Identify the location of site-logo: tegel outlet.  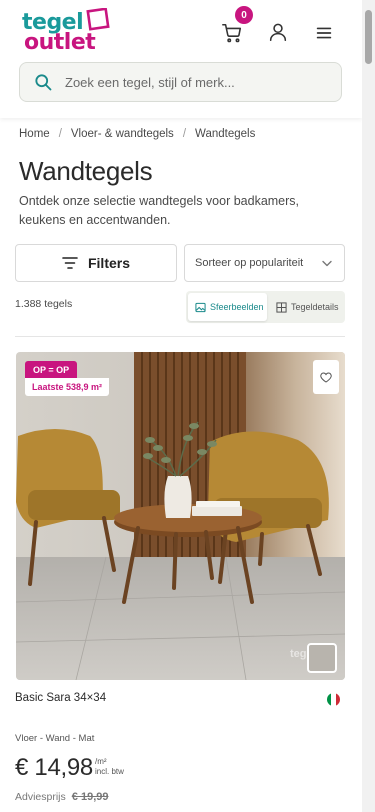
(70, 32).